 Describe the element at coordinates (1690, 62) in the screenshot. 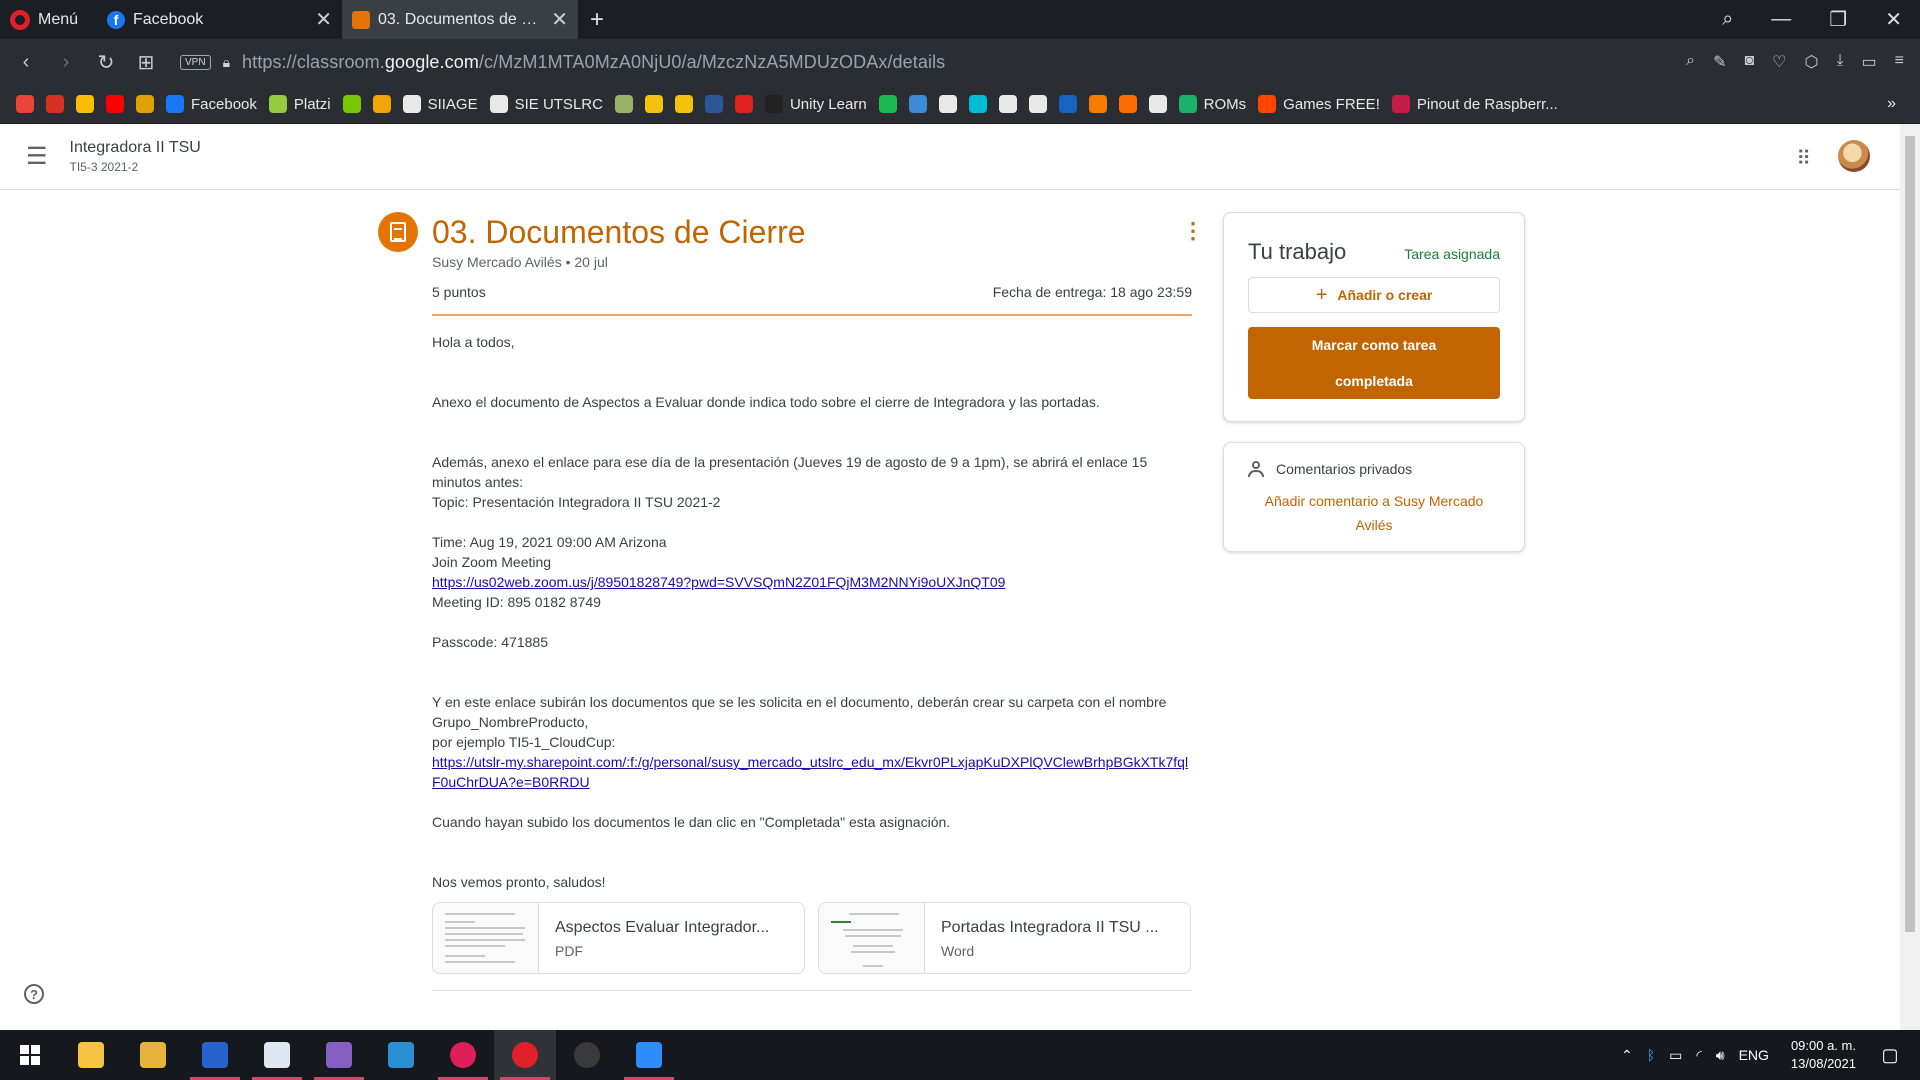

I see `search-icon: ⌕` at that location.